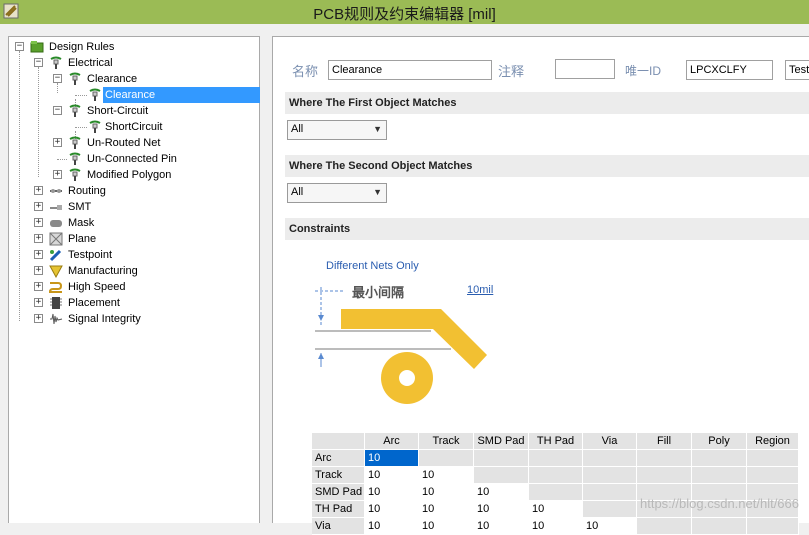  I want to click on tree-node-placement: + Placement, so click(134, 303).